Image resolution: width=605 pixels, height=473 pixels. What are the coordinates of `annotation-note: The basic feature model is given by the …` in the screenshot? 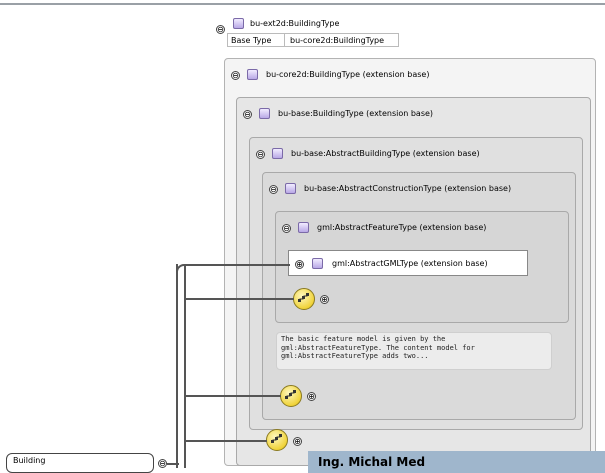 It's located at (414, 351).